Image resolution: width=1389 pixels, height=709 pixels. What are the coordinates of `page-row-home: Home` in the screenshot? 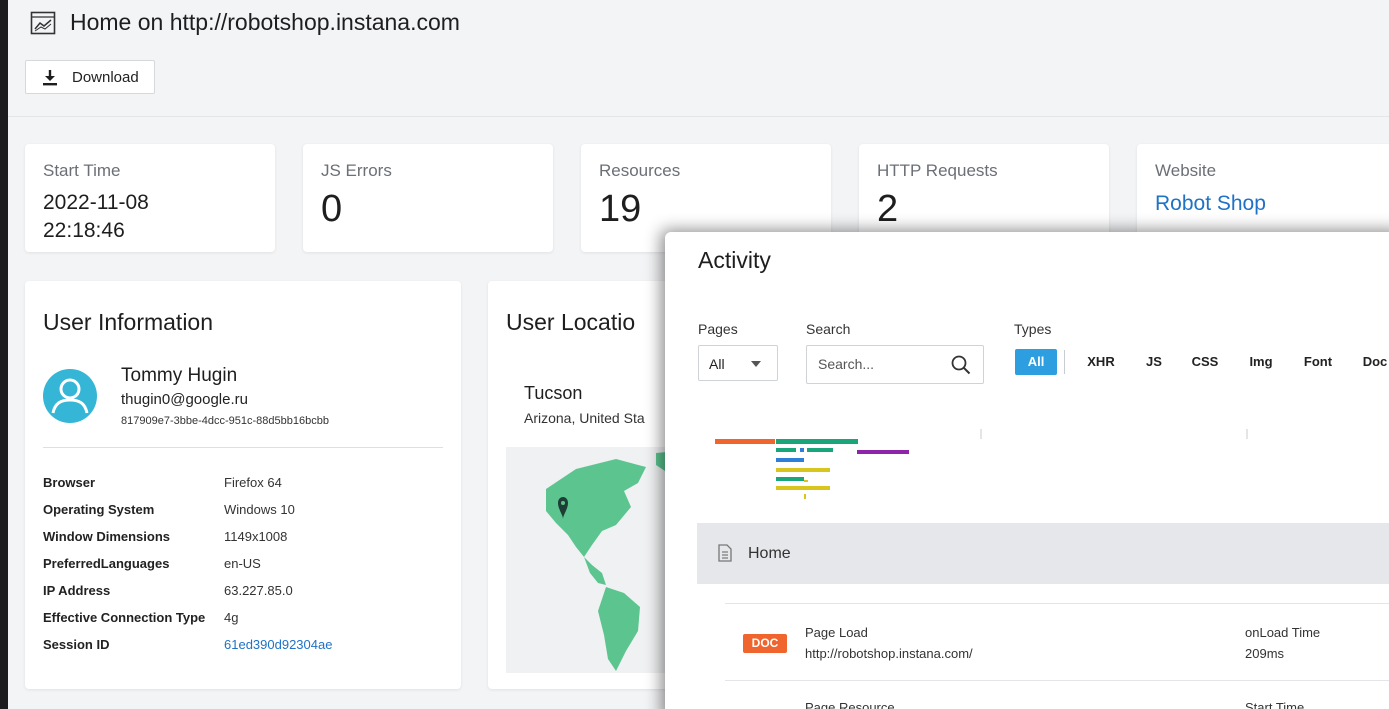 It's located at (1043, 553).